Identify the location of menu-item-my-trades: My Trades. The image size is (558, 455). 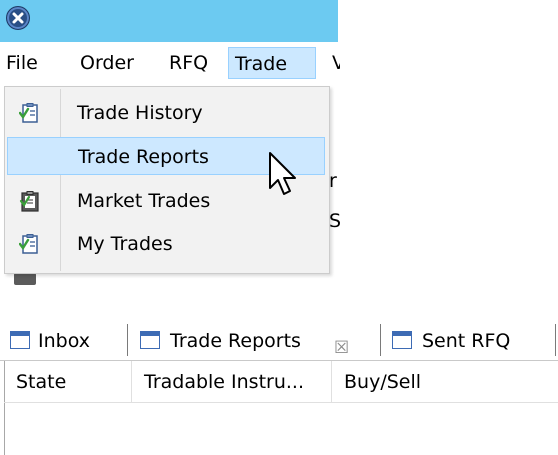
(166, 244).